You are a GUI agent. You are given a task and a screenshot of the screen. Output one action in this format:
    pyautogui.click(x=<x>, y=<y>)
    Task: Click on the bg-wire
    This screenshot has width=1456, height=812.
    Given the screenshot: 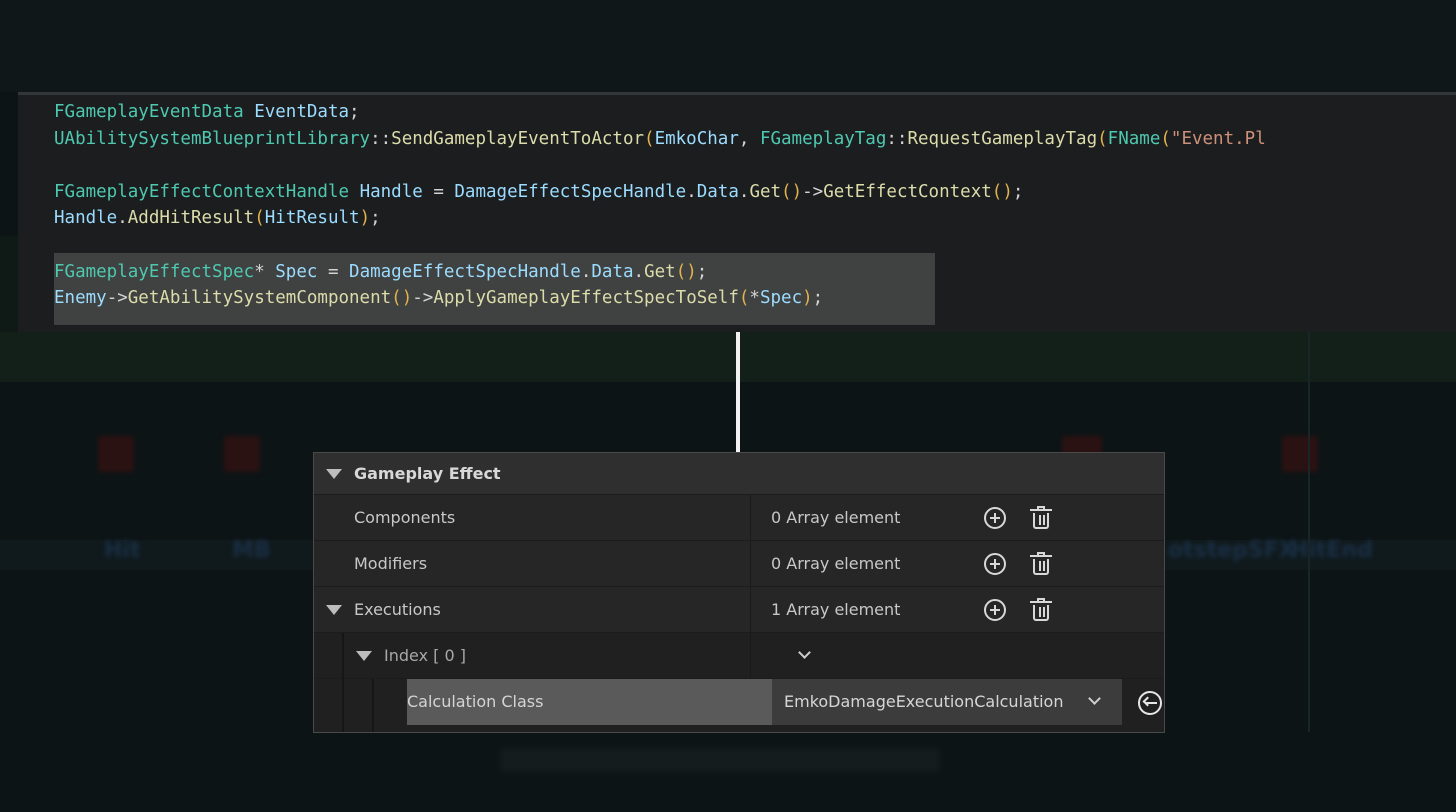 What is the action you would take?
    pyautogui.click(x=1309, y=532)
    